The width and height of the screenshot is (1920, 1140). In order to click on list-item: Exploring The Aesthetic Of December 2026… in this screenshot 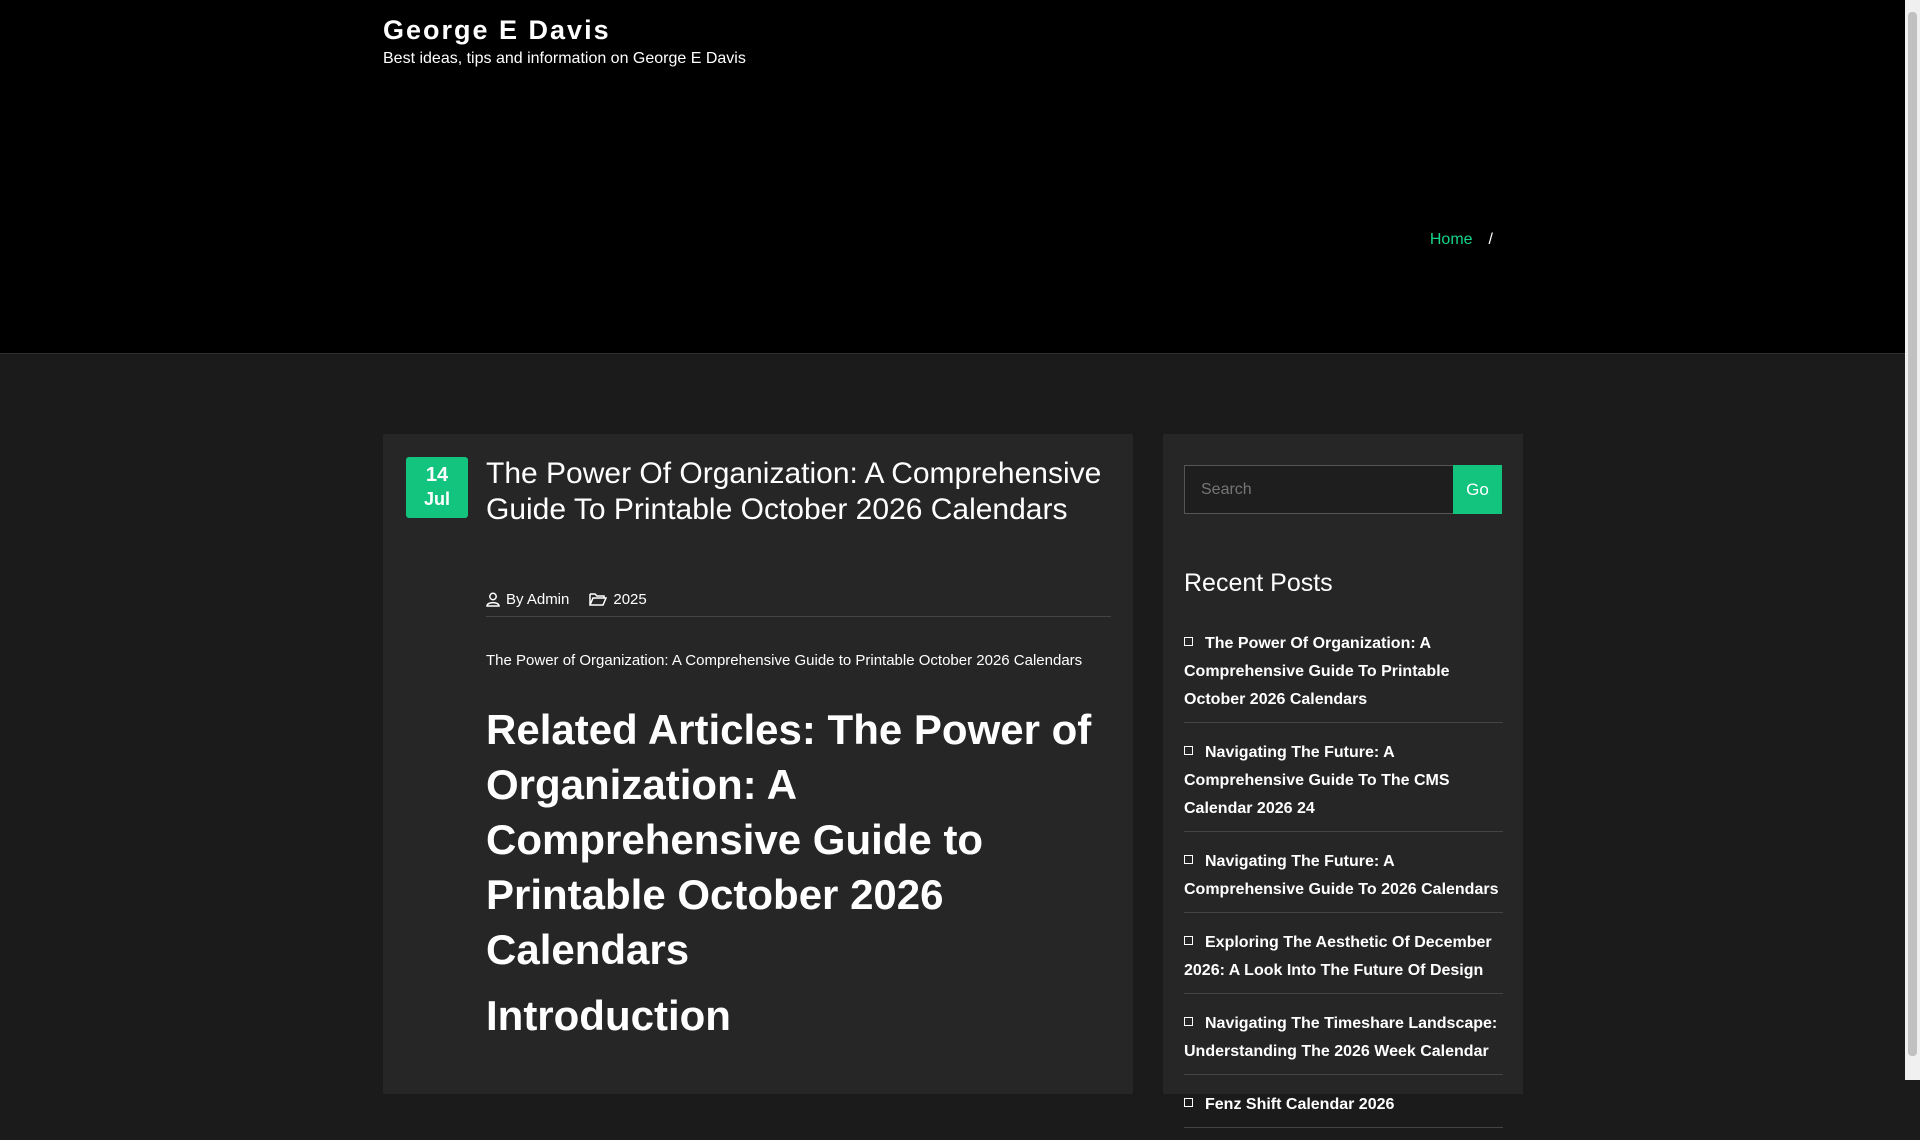, I will do `click(1343, 959)`.